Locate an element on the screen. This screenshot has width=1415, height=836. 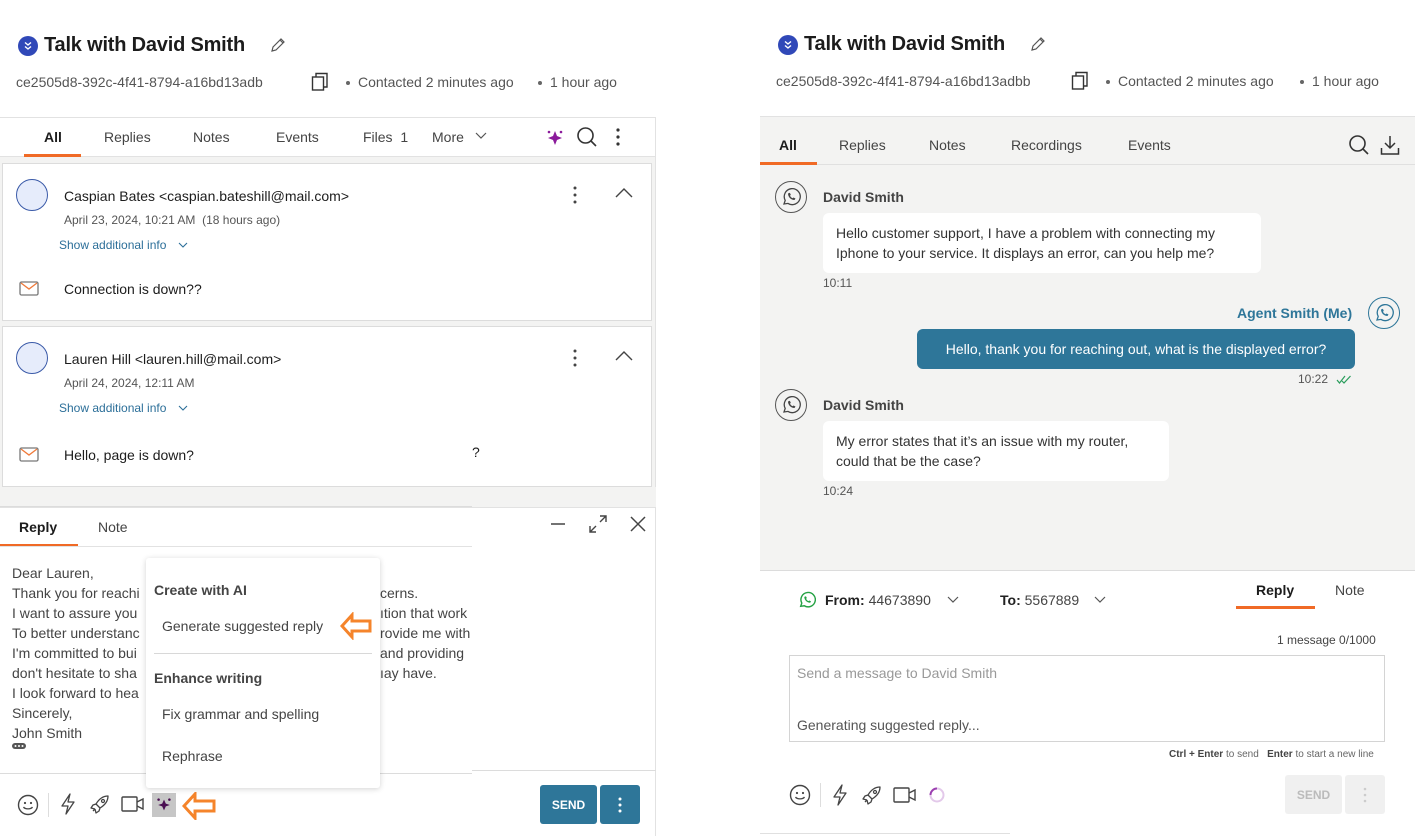
minimize-icon is located at coordinates (558, 524).